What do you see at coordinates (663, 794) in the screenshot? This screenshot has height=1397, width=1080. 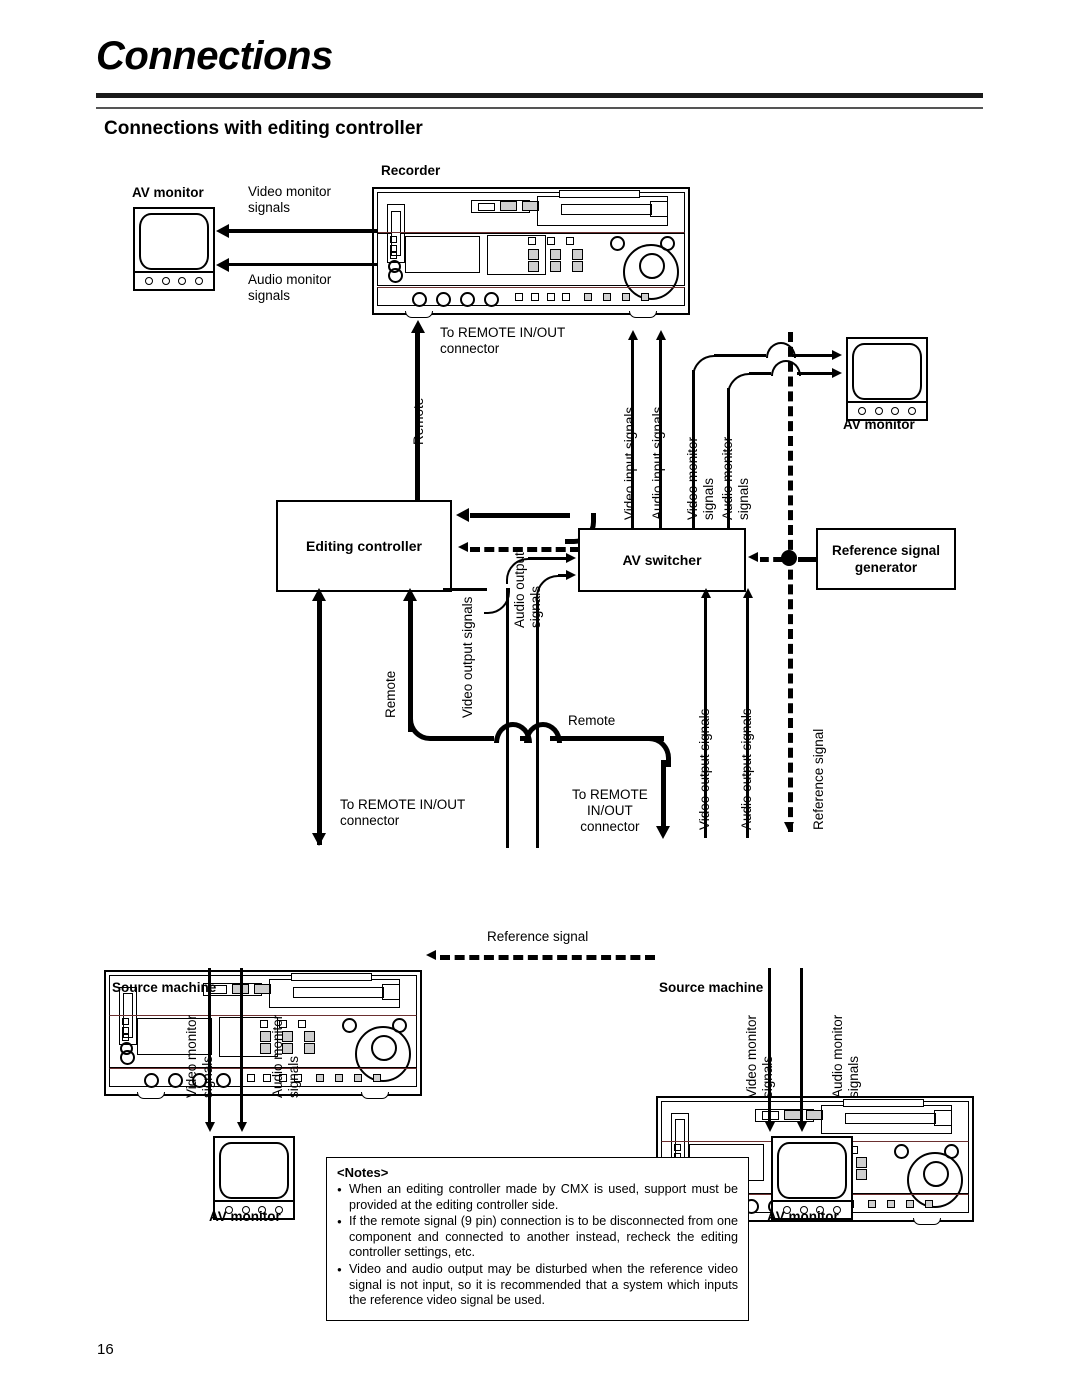 I see `remote-mid-line-v2` at bounding box center [663, 794].